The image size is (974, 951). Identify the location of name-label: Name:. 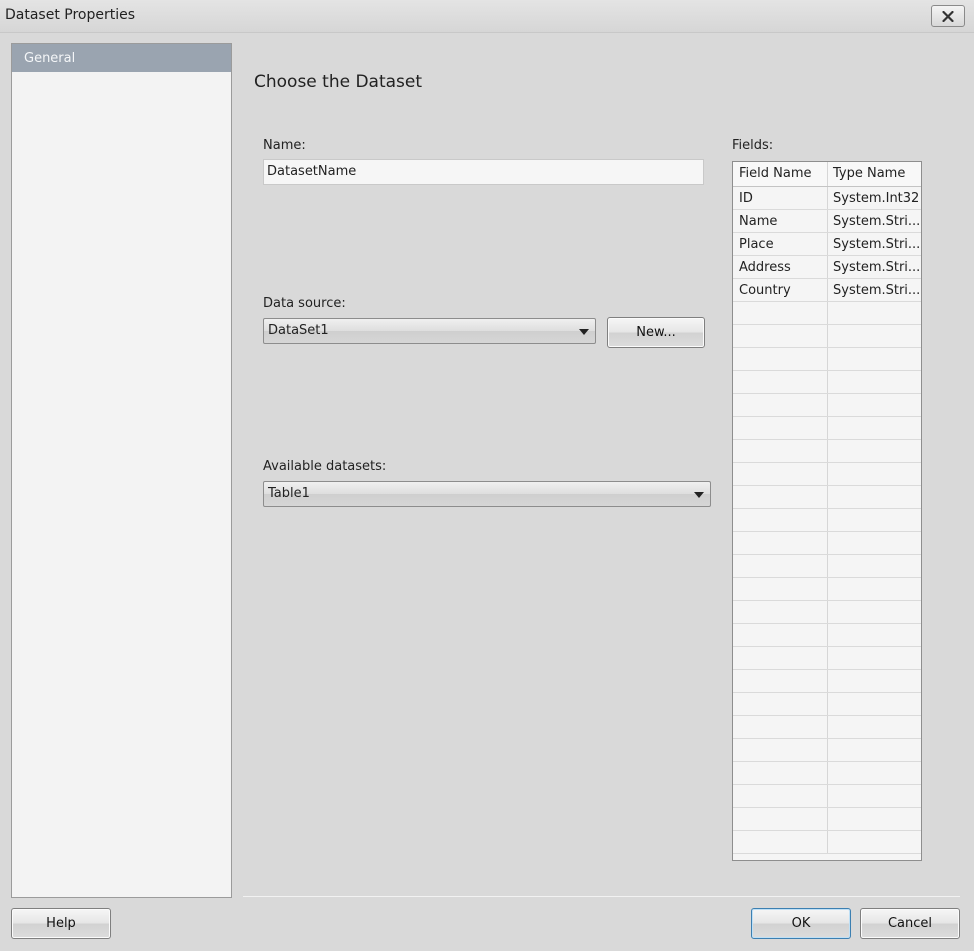
(284, 145).